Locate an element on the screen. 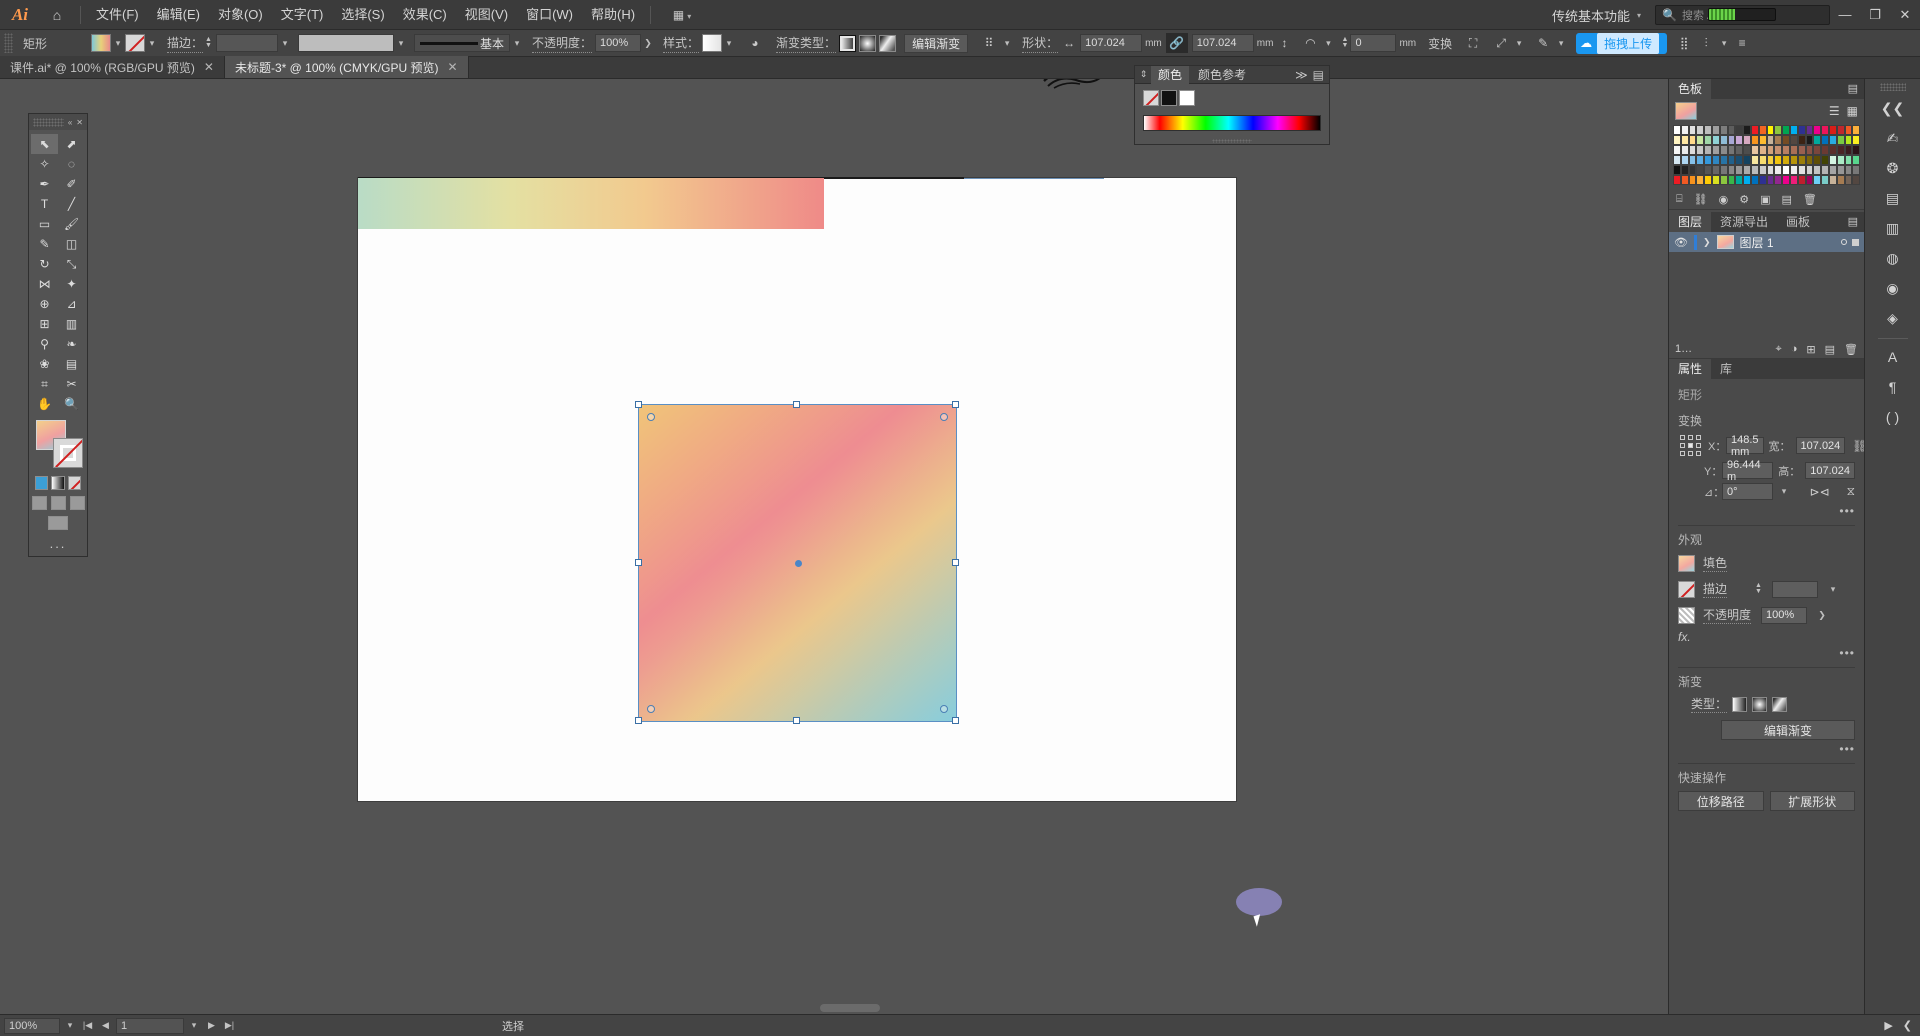  appearance-stroke-weight-field is located at coordinates (1795, 589).